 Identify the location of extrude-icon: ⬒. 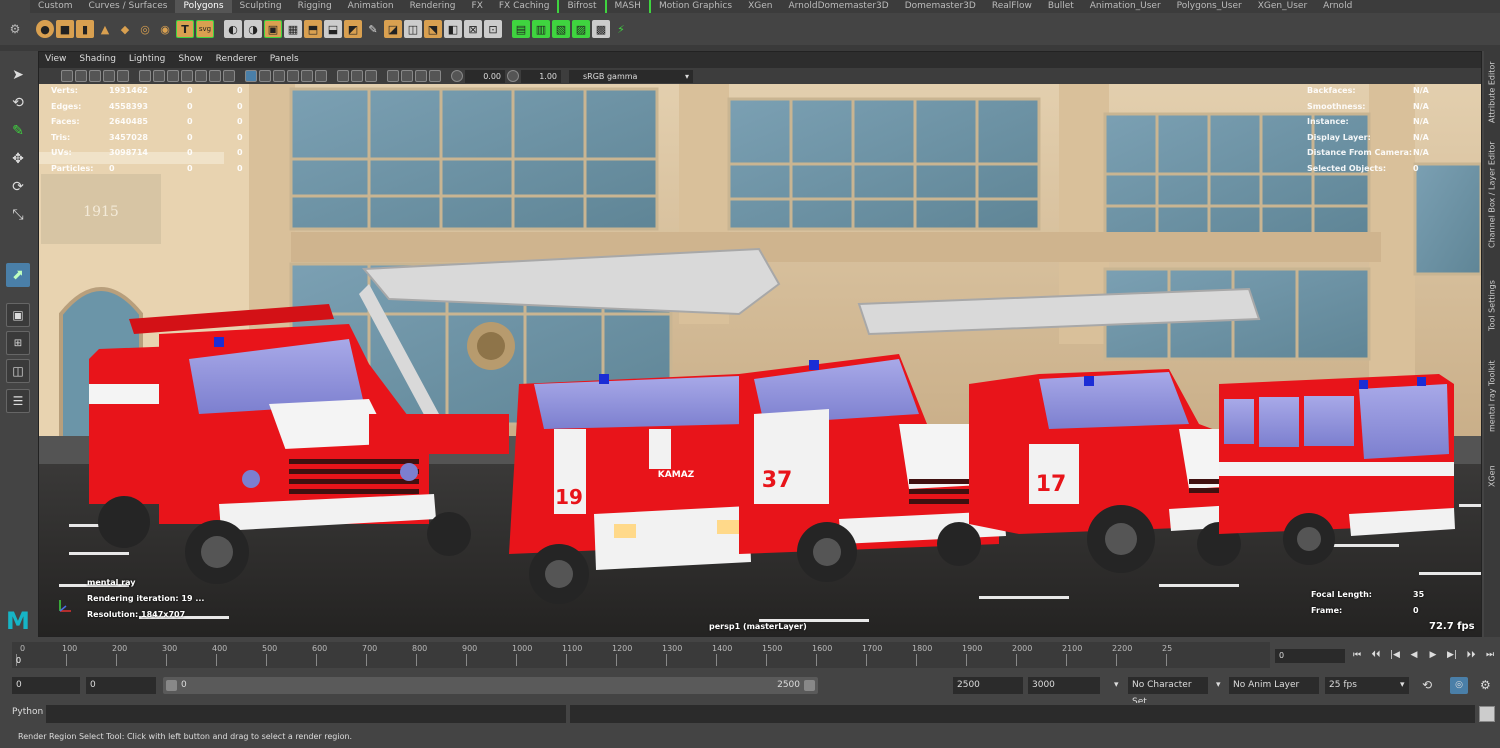
(313, 29).